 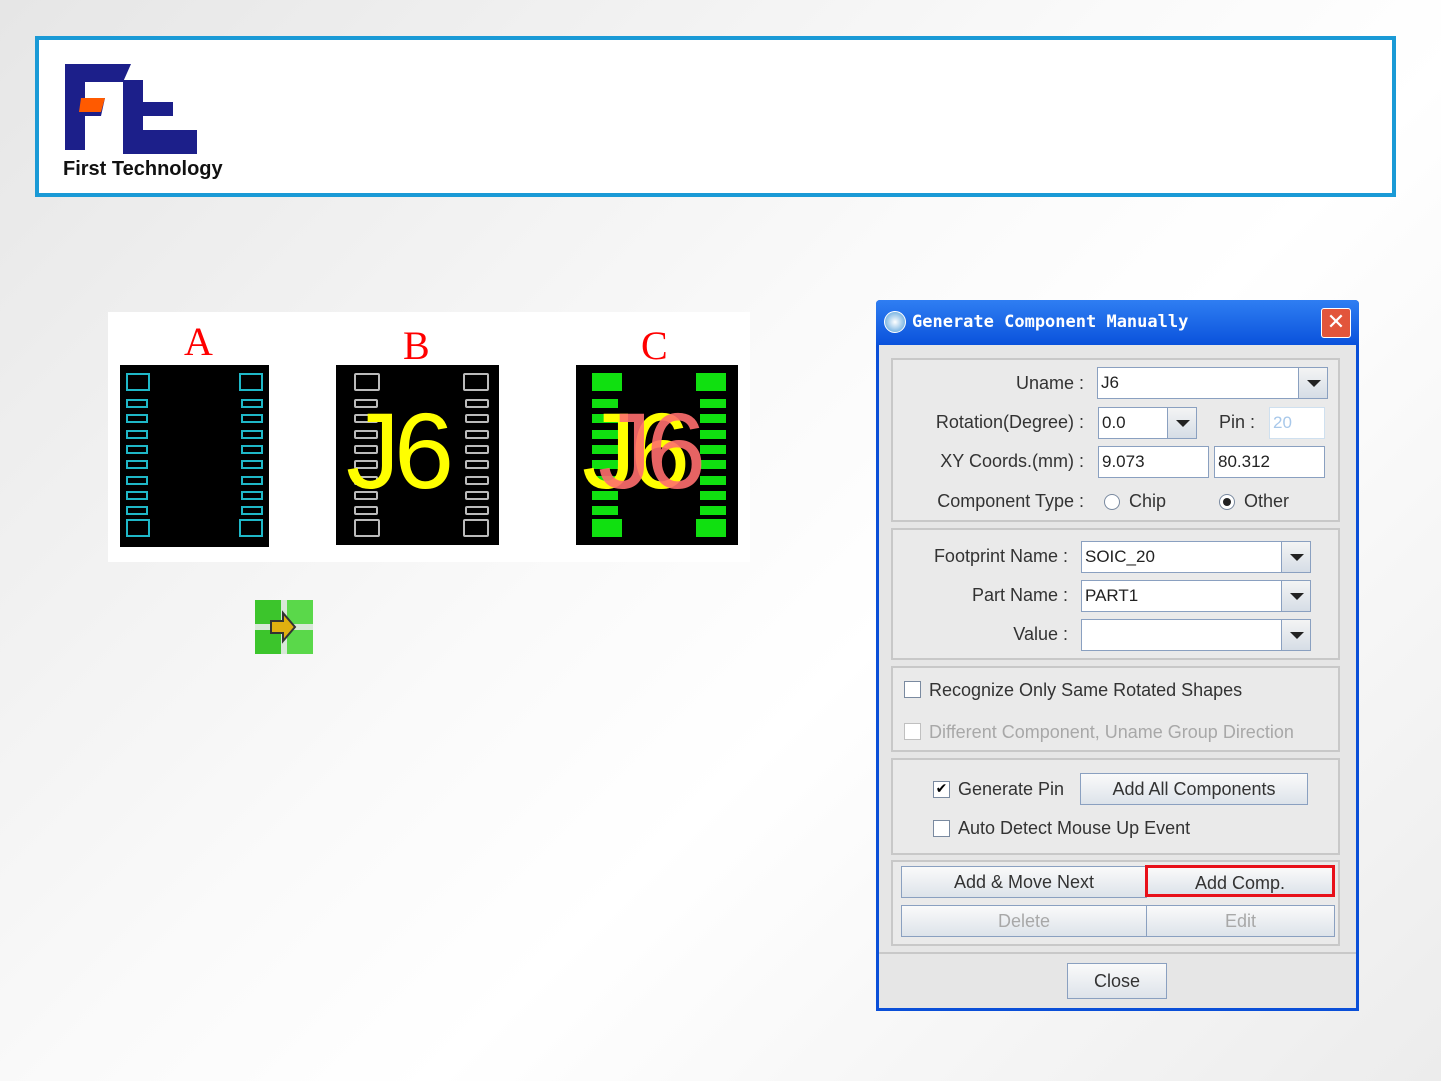 I want to click on pin-label: Pin :, so click(x=1237, y=422).